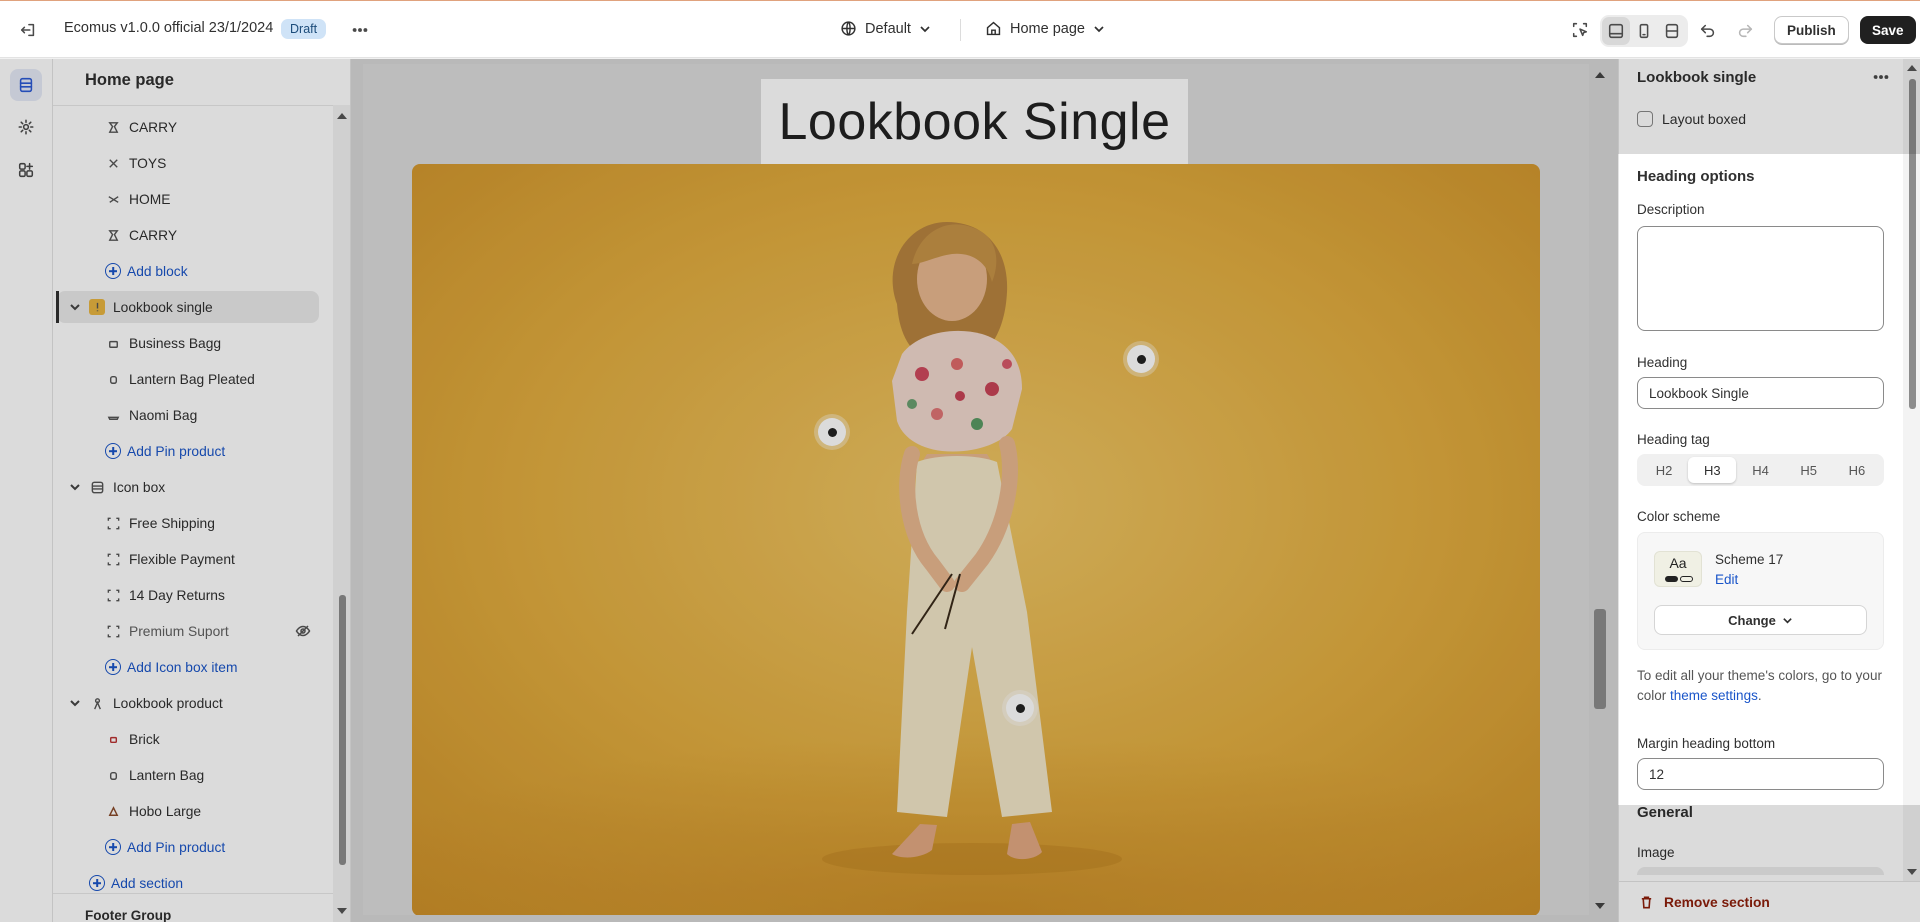 The width and height of the screenshot is (1920, 922). What do you see at coordinates (993, 28) in the screenshot?
I see `home-icon` at bounding box center [993, 28].